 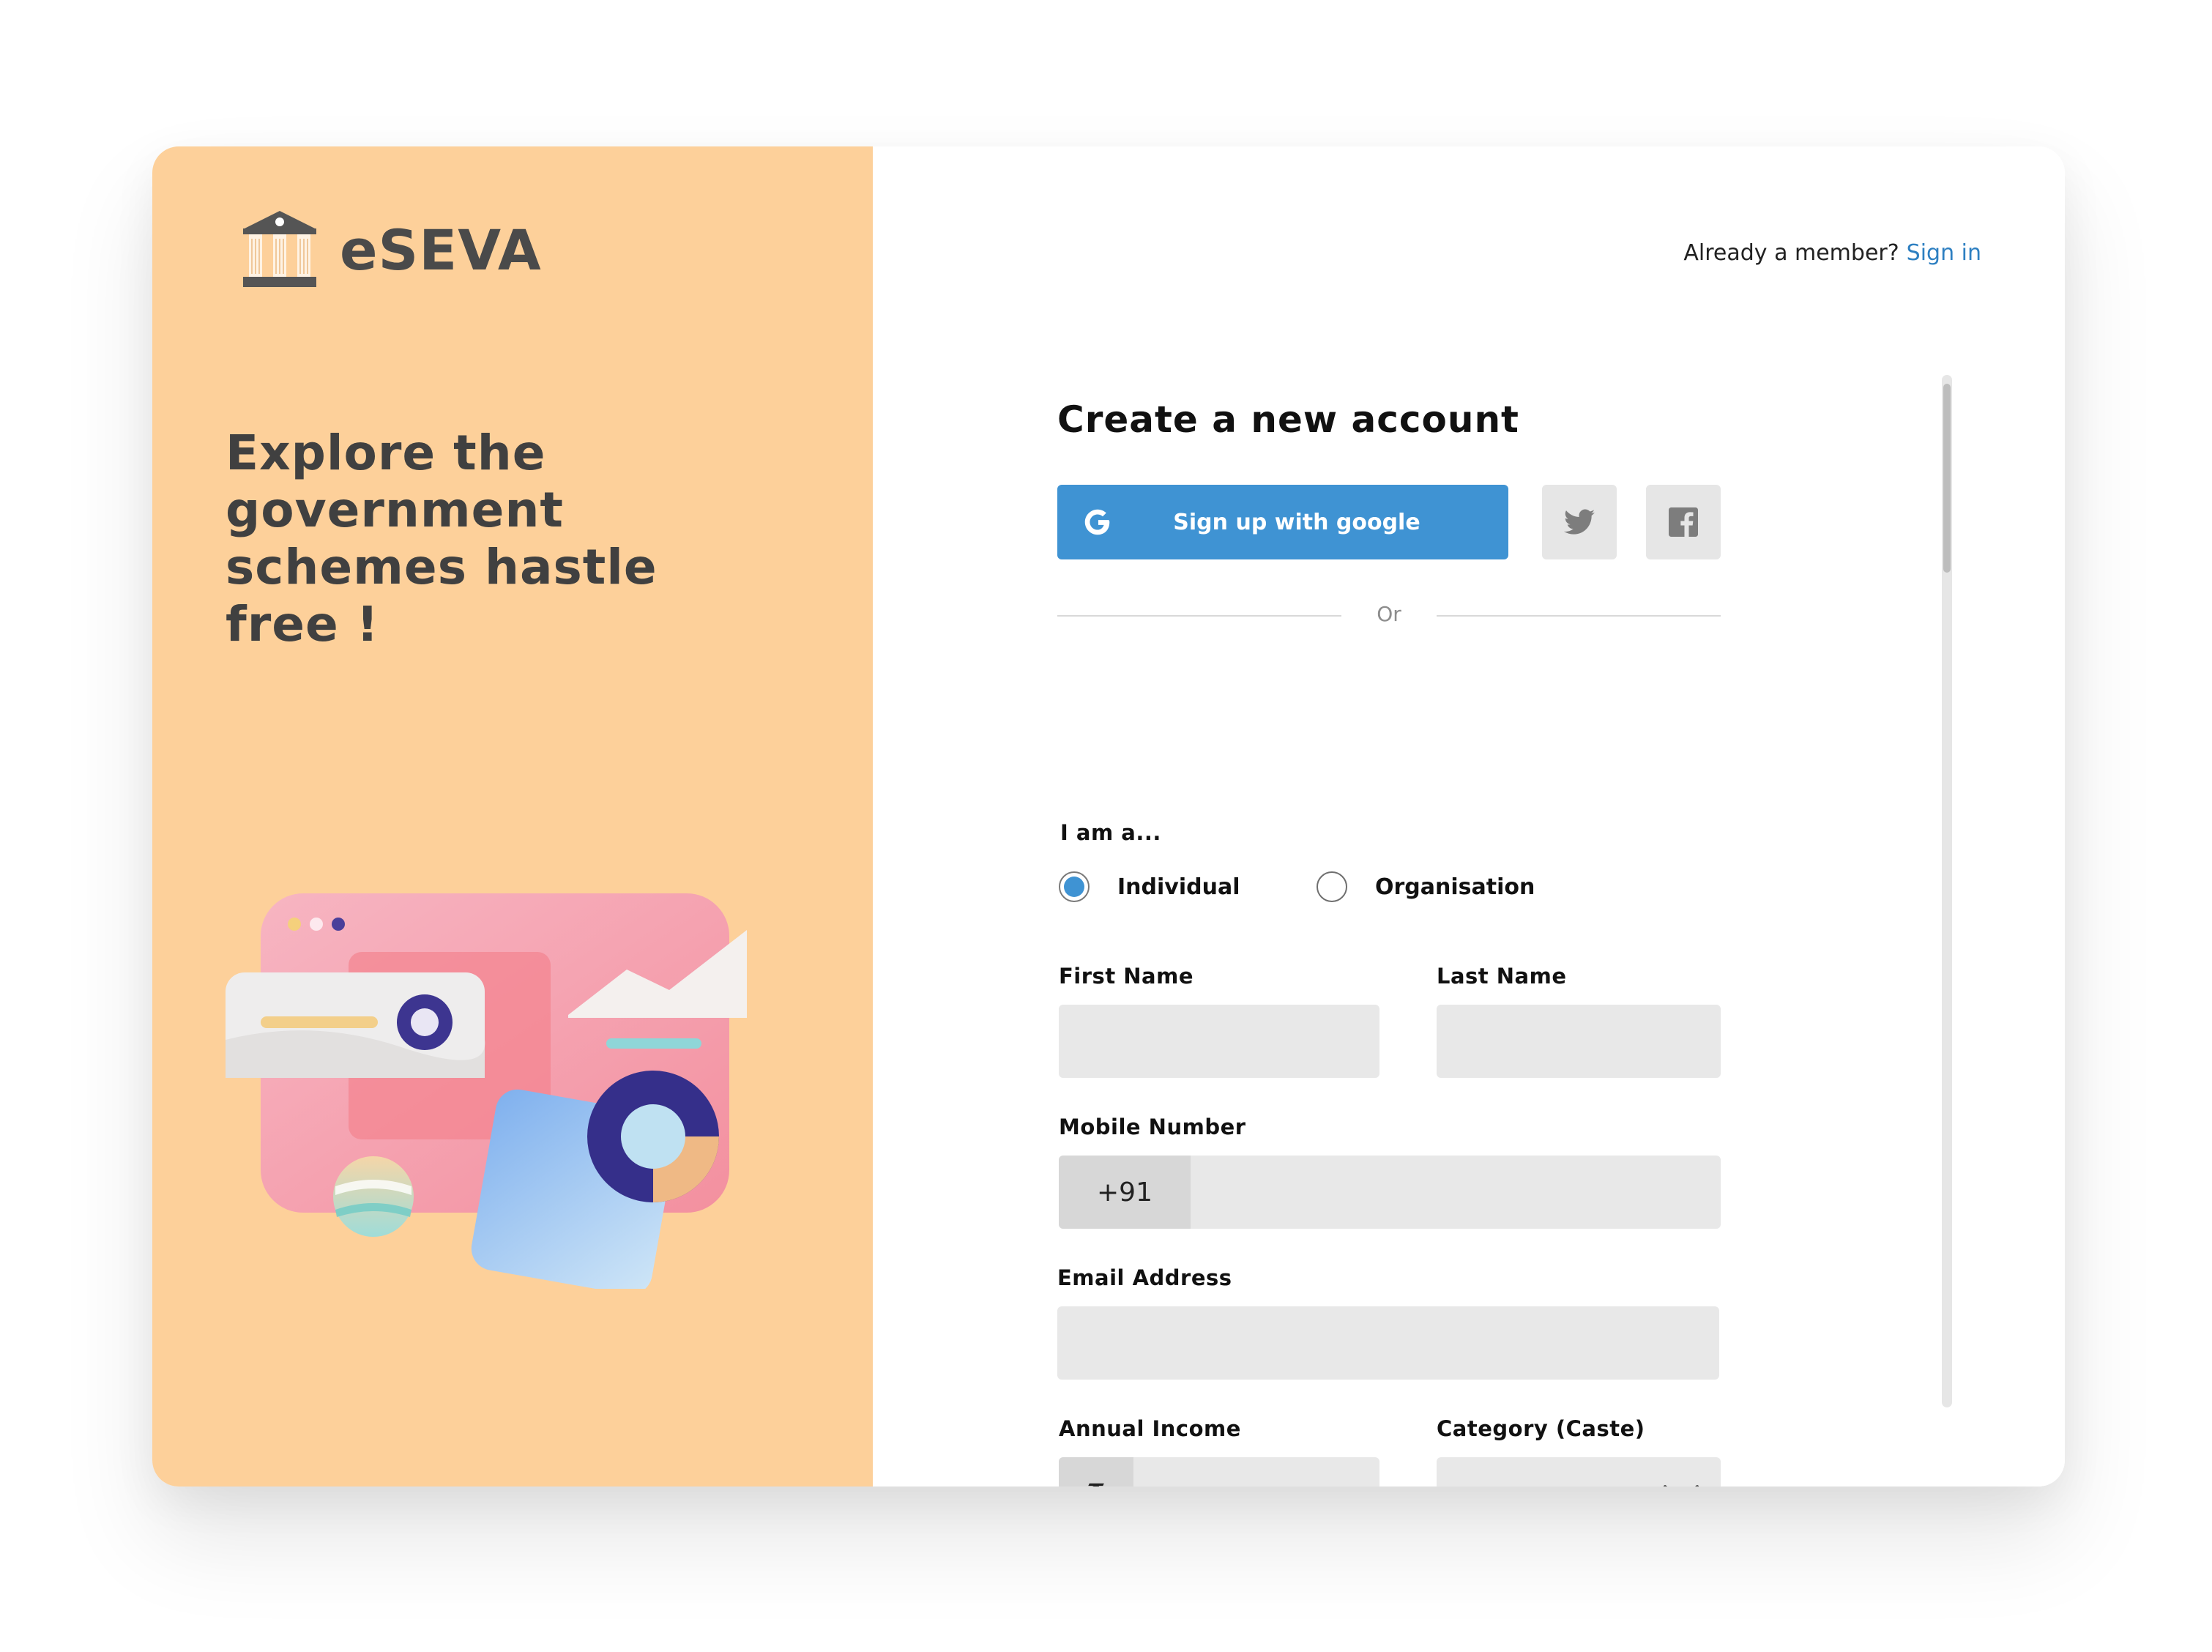 What do you see at coordinates (1219, 1041) in the screenshot?
I see `first-name-field` at bounding box center [1219, 1041].